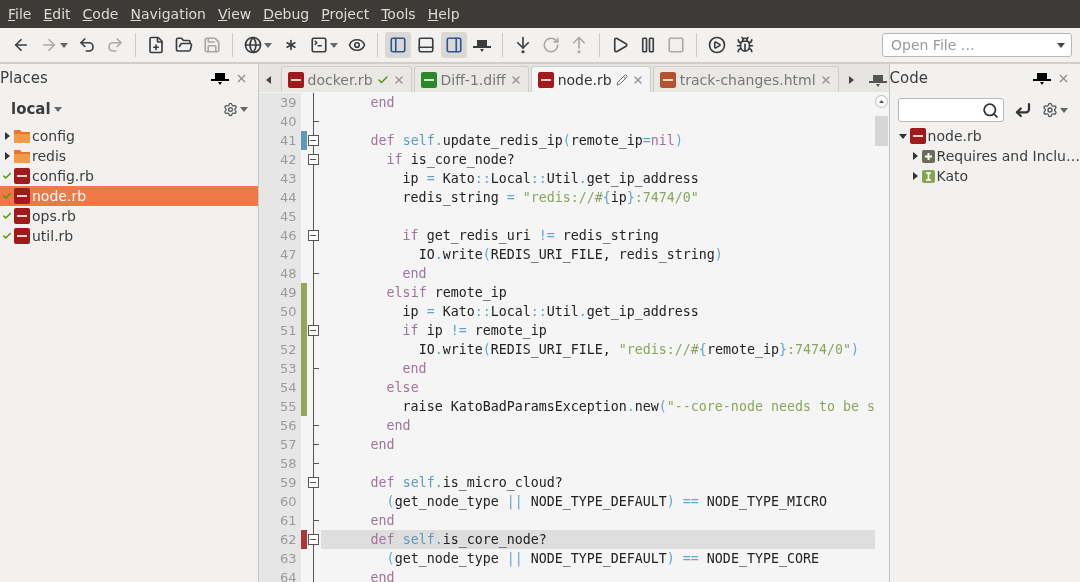 This screenshot has width=1080, height=582. What do you see at coordinates (648, 45) in the screenshot?
I see `pause-icon` at bounding box center [648, 45].